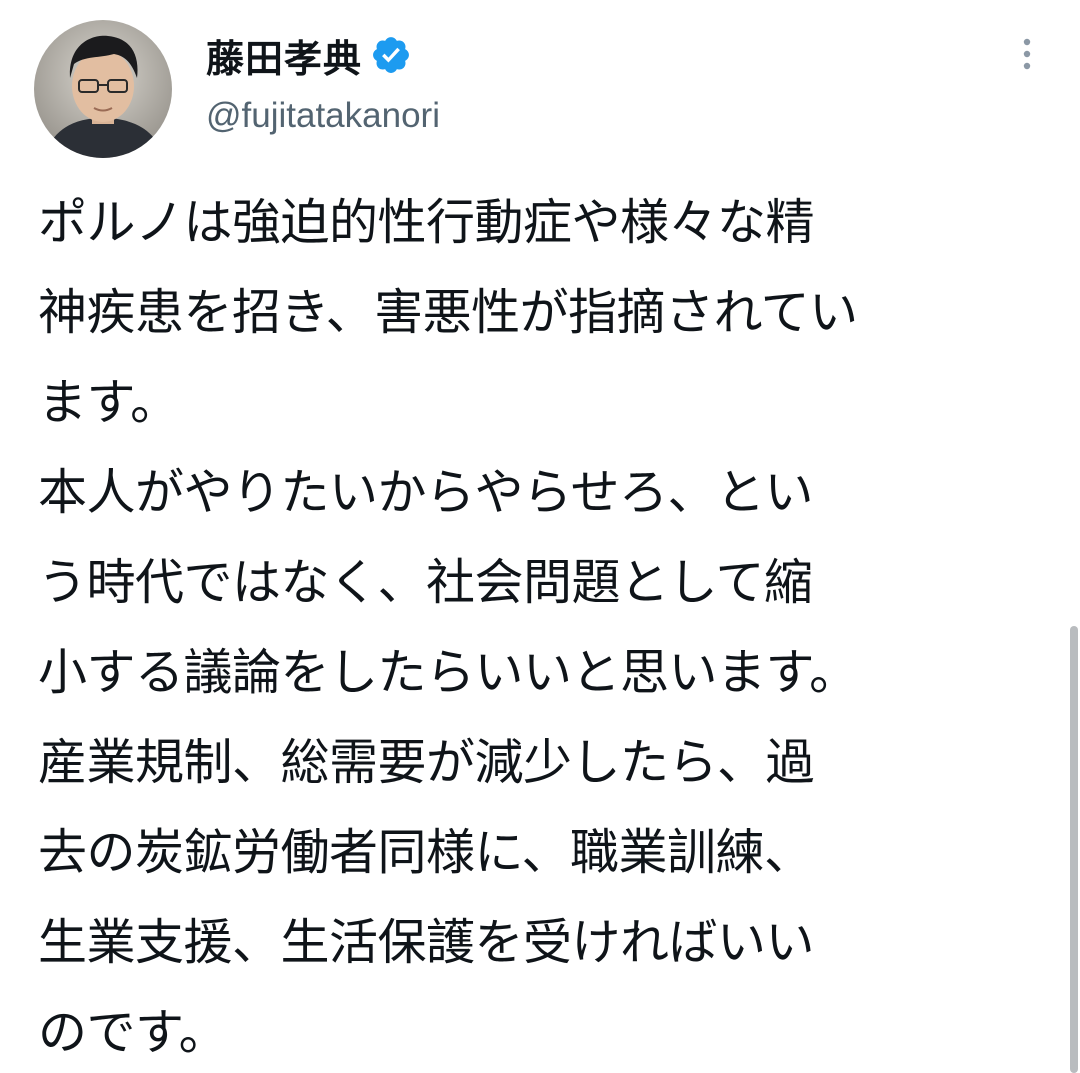  Describe the element at coordinates (108, 402) in the screenshot. I see `tweet-line: ます。` at that location.